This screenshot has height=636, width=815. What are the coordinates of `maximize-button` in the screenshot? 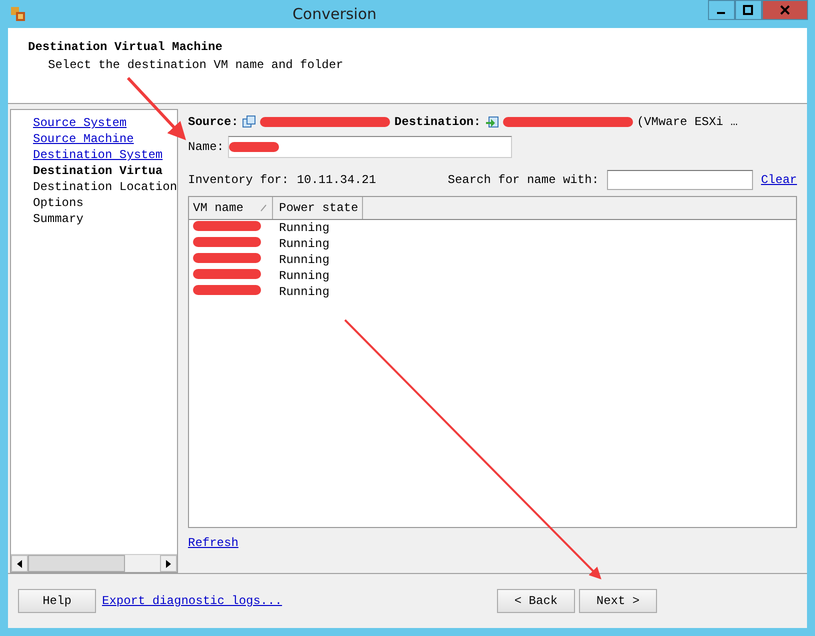 It's located at (748, 10).